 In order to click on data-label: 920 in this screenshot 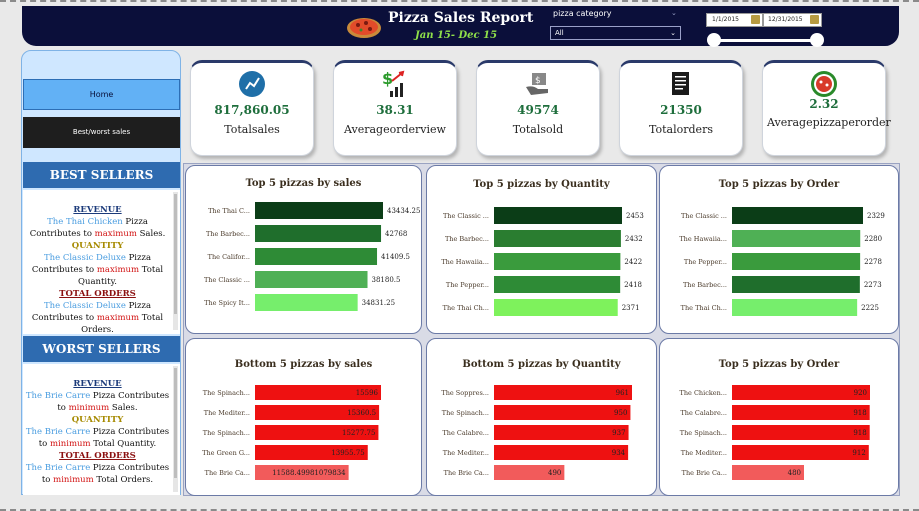, I will do `click(860, 393)`.